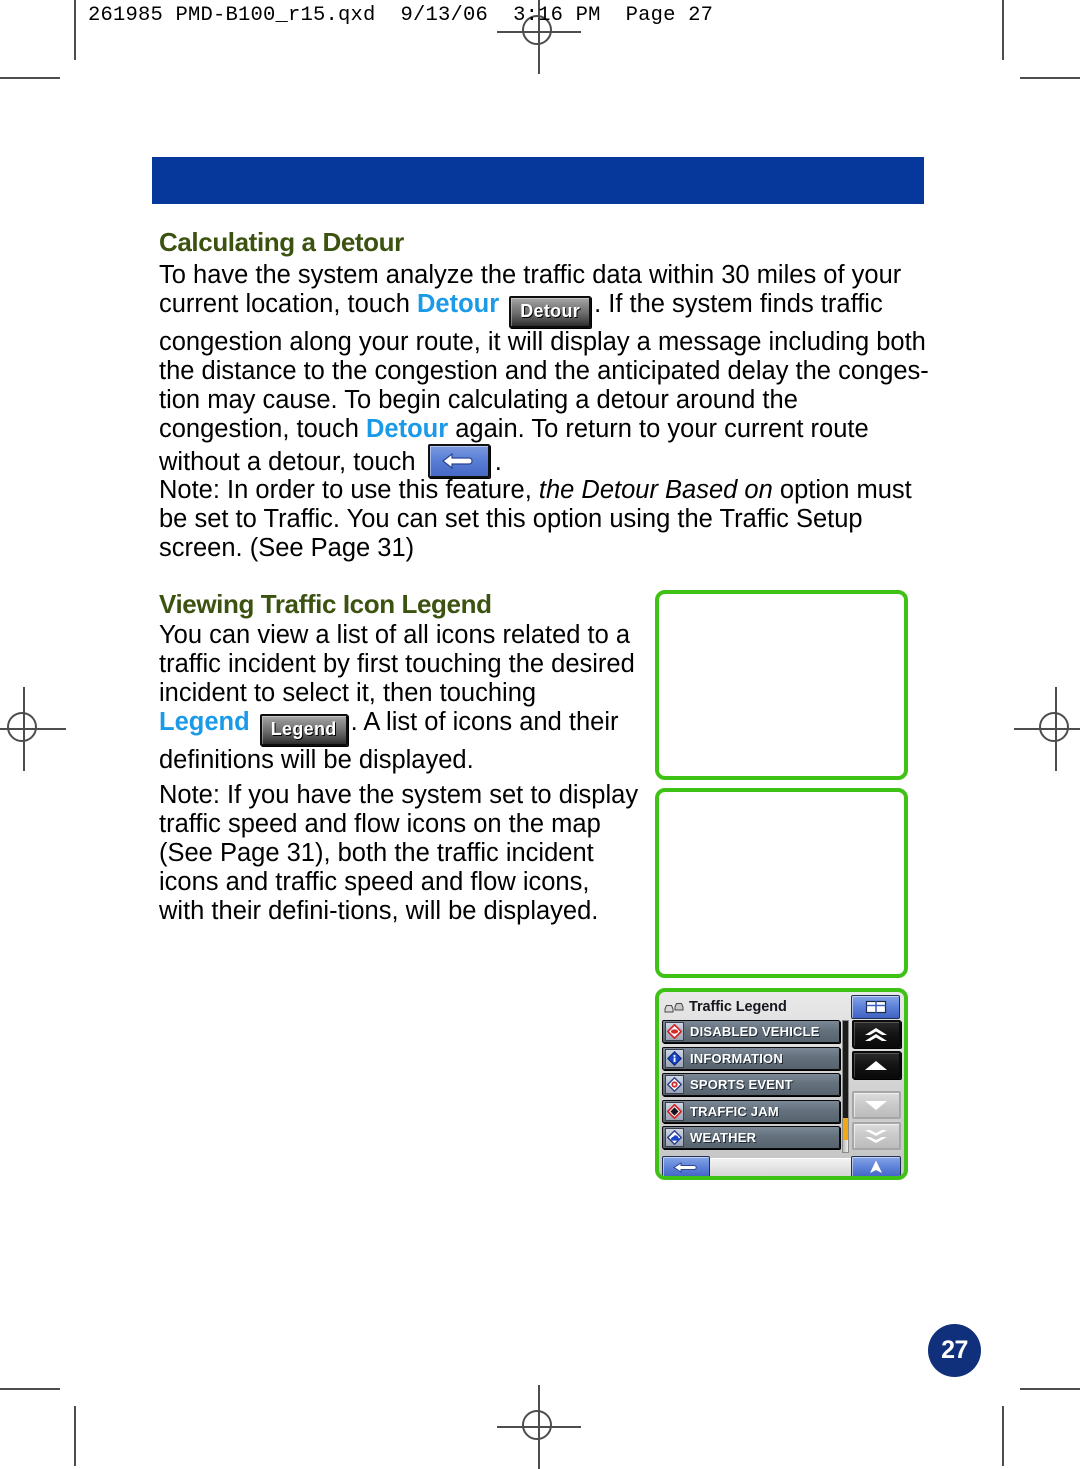 This screenshot has height=1469, width=1080. Describe the element at coordinates (75, 30) in the screenshot. I see `crop-line-top-left-vertical` at that location.